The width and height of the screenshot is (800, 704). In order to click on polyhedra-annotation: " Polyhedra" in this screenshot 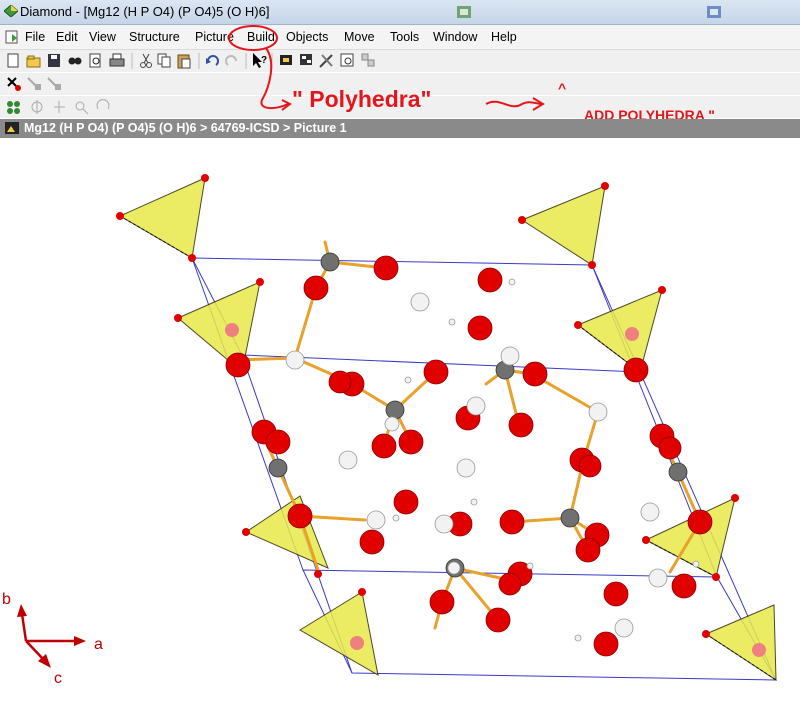, I will do `click(362, 99)`.